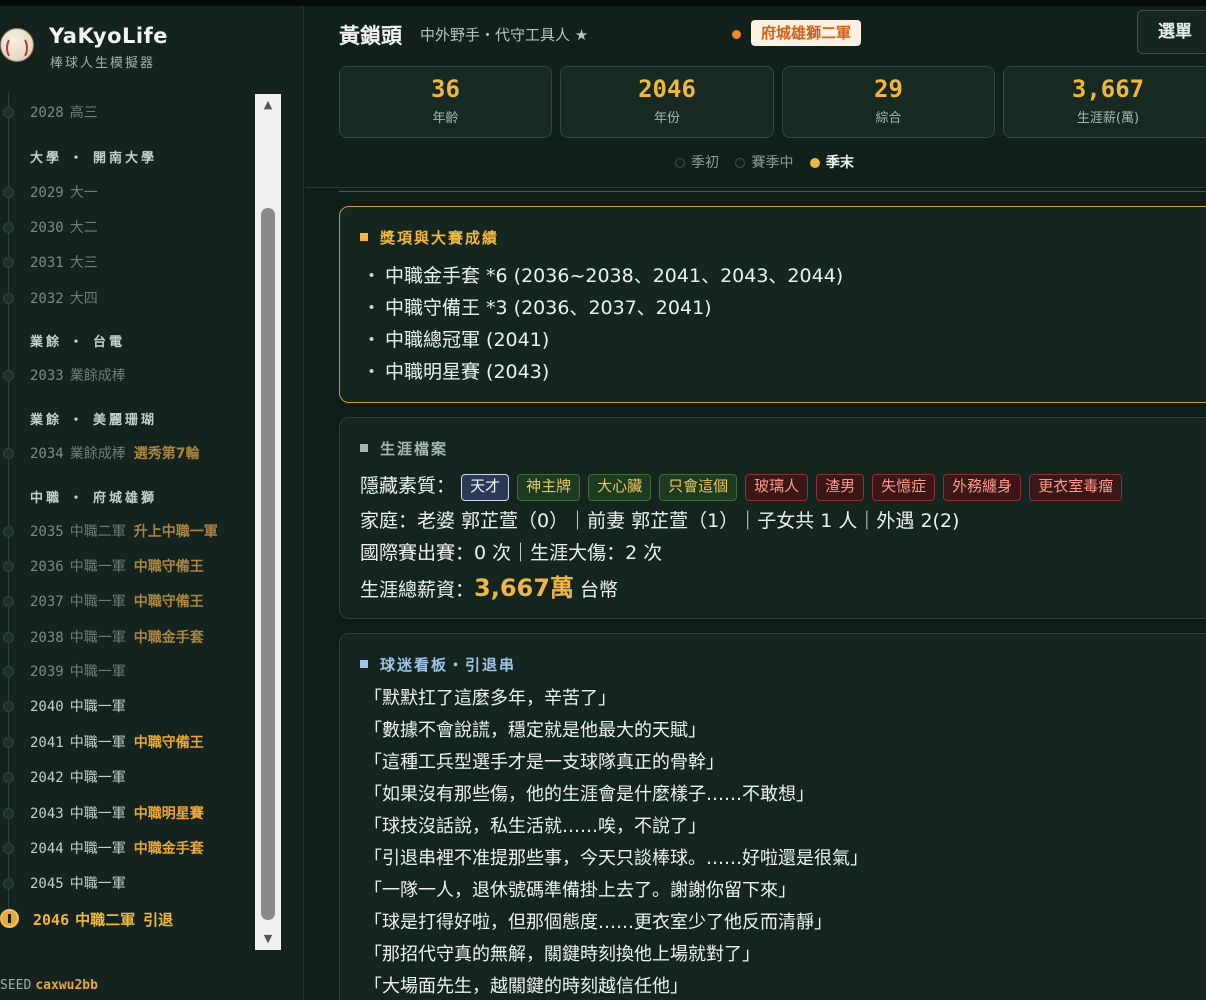 This screenshot has width=1206, height=1000. What do you see at coordinates (128, 531) in the screenshot?
I see `timeline-item: 2035 中職二軍 升上中職一軍` at bounding box center [128, 531].